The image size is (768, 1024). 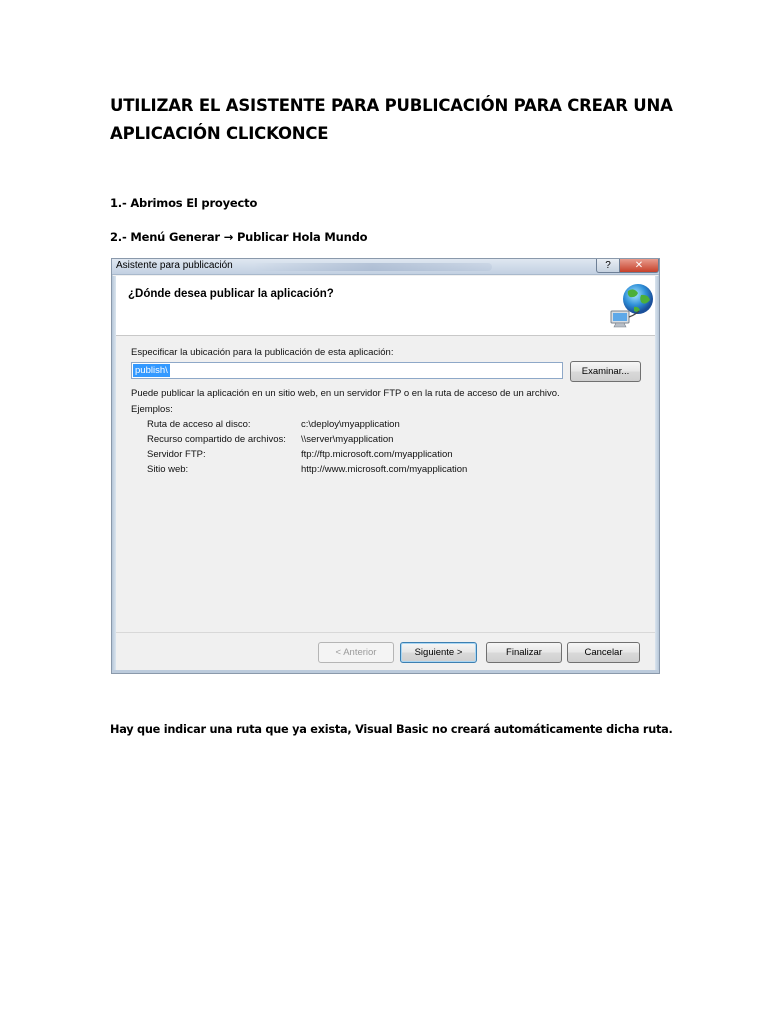 What do you see at coordinates (524, 652) in the screenshot?
I see `finish-button: Finalizar` at bounding box center [524, 652].